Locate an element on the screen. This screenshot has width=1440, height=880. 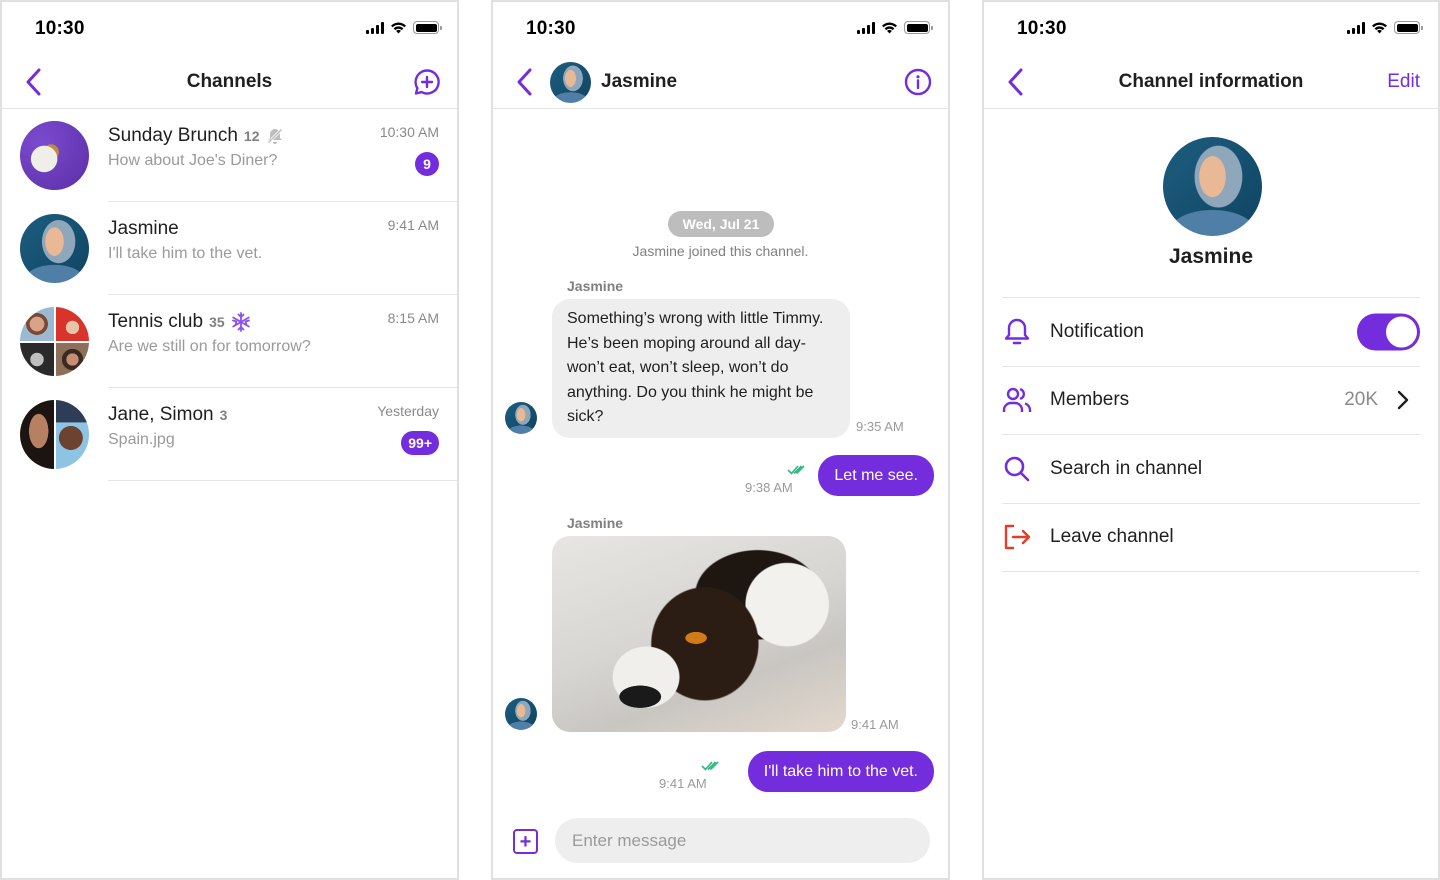
image-message is located at coordinates (699, 634).